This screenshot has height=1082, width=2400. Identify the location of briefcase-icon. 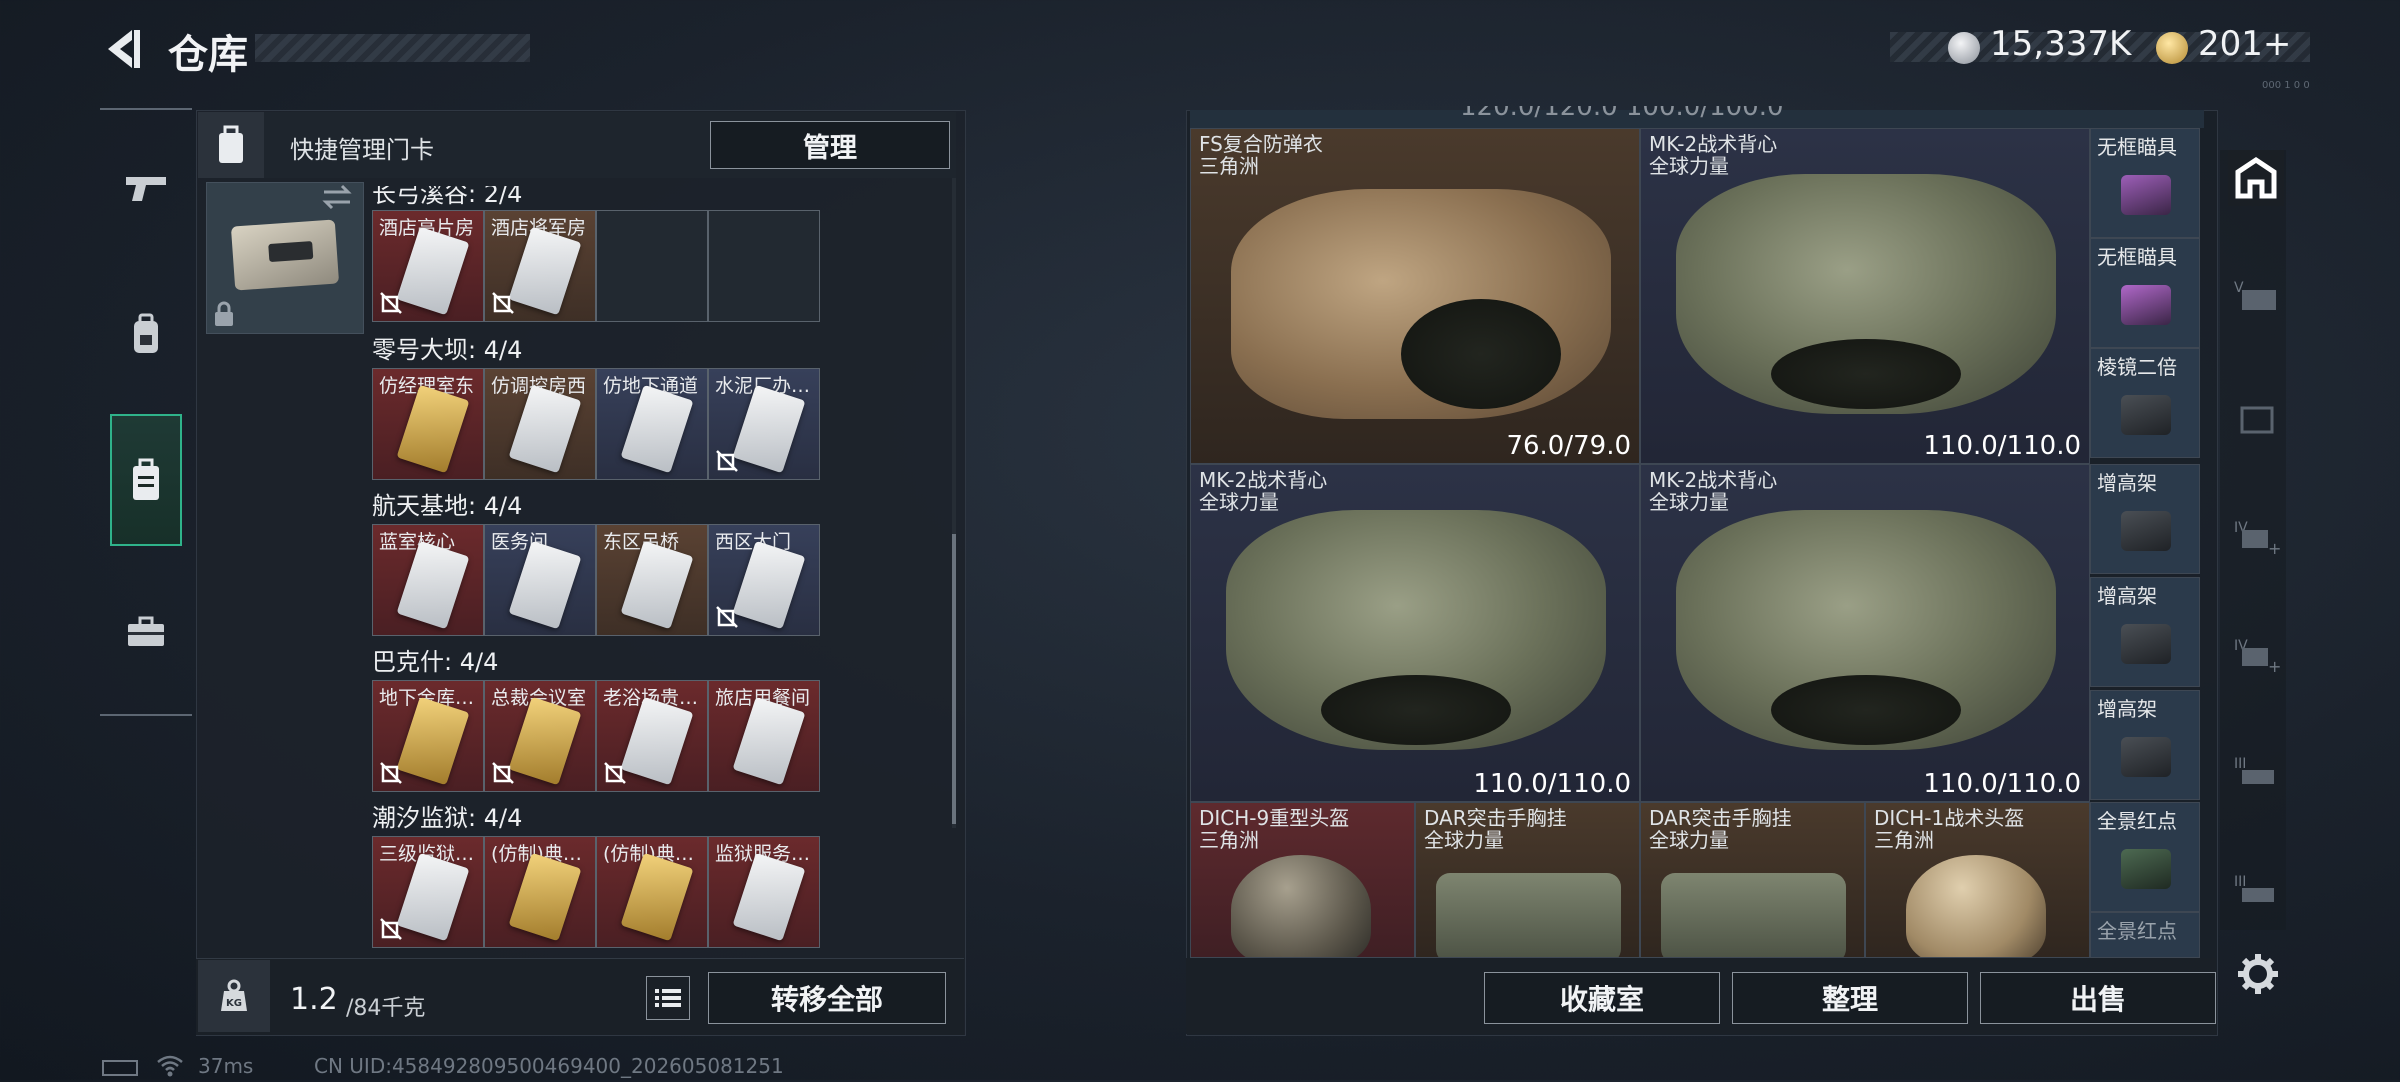
(146, 631).